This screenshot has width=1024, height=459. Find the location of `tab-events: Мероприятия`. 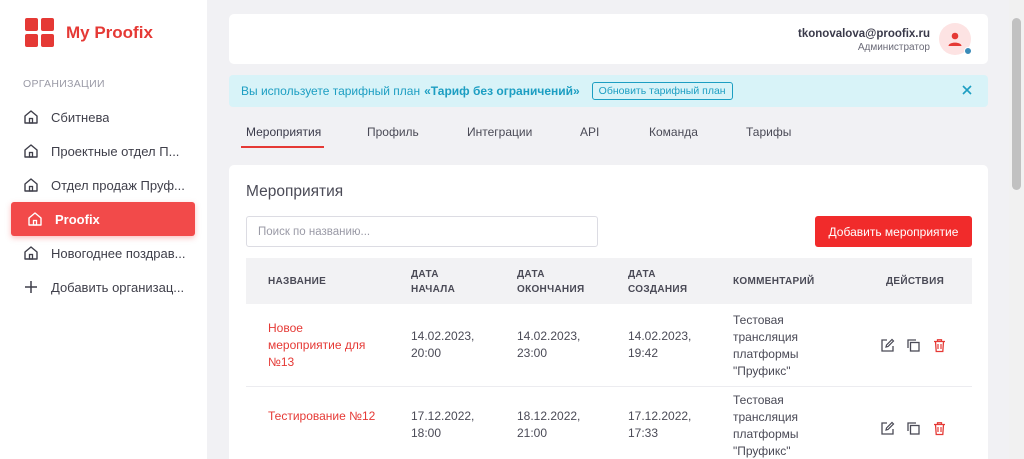

tab-events: Мероприятия is located at coordinates (283, 132).